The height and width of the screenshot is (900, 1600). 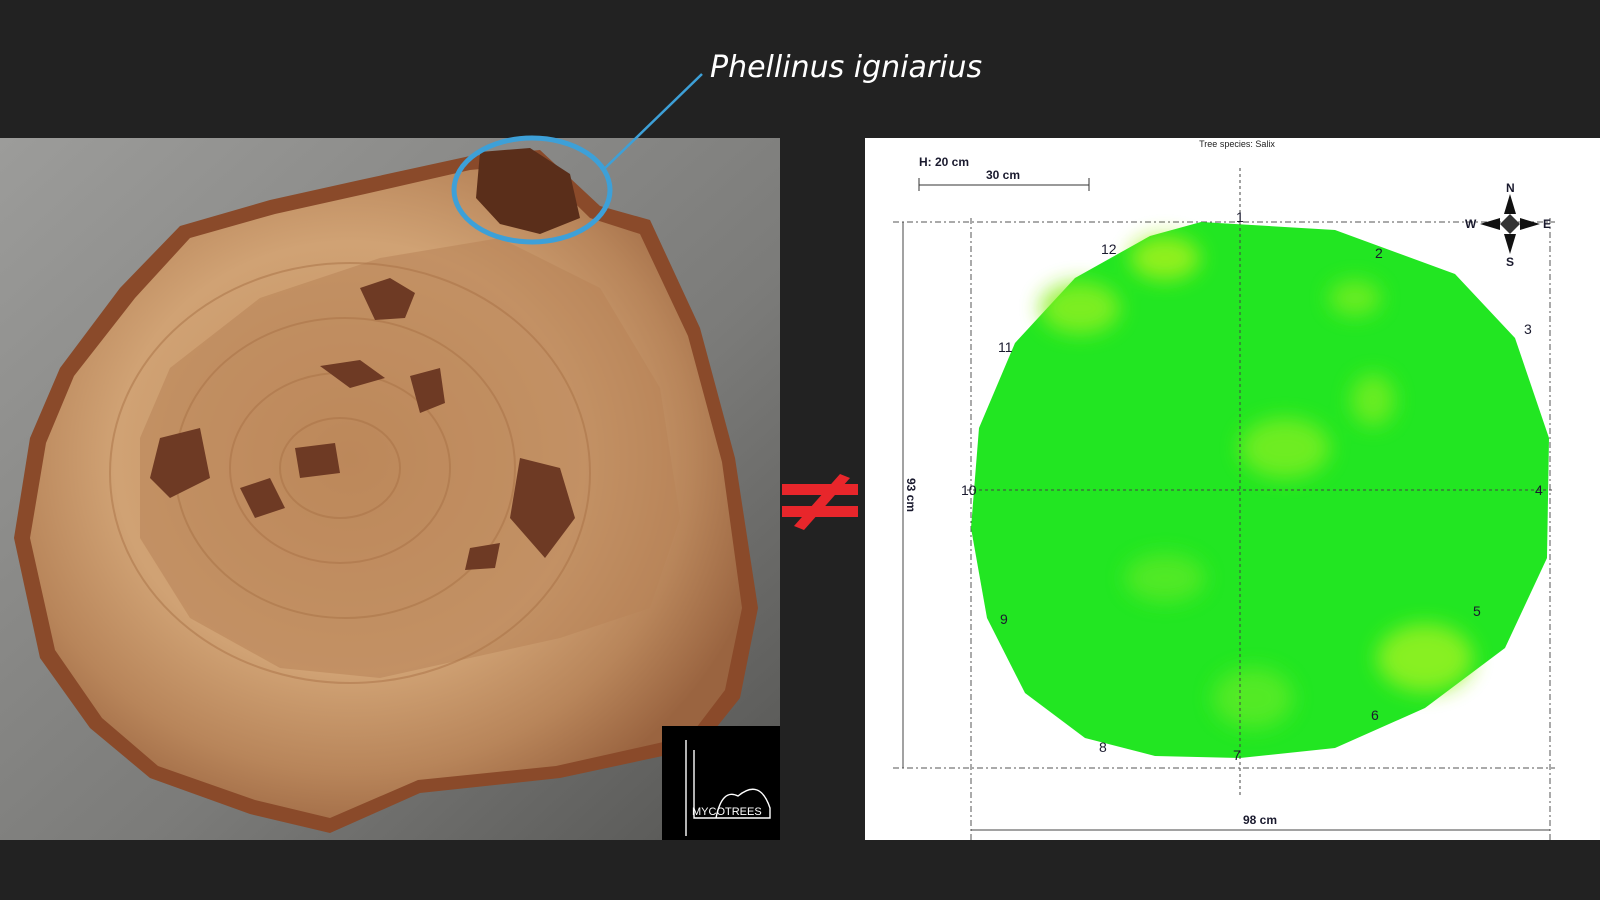 What do you see at coordinates (1471, 224) in the screenshot?
I see `compass-w: W` at bounding box center [1471, 224].